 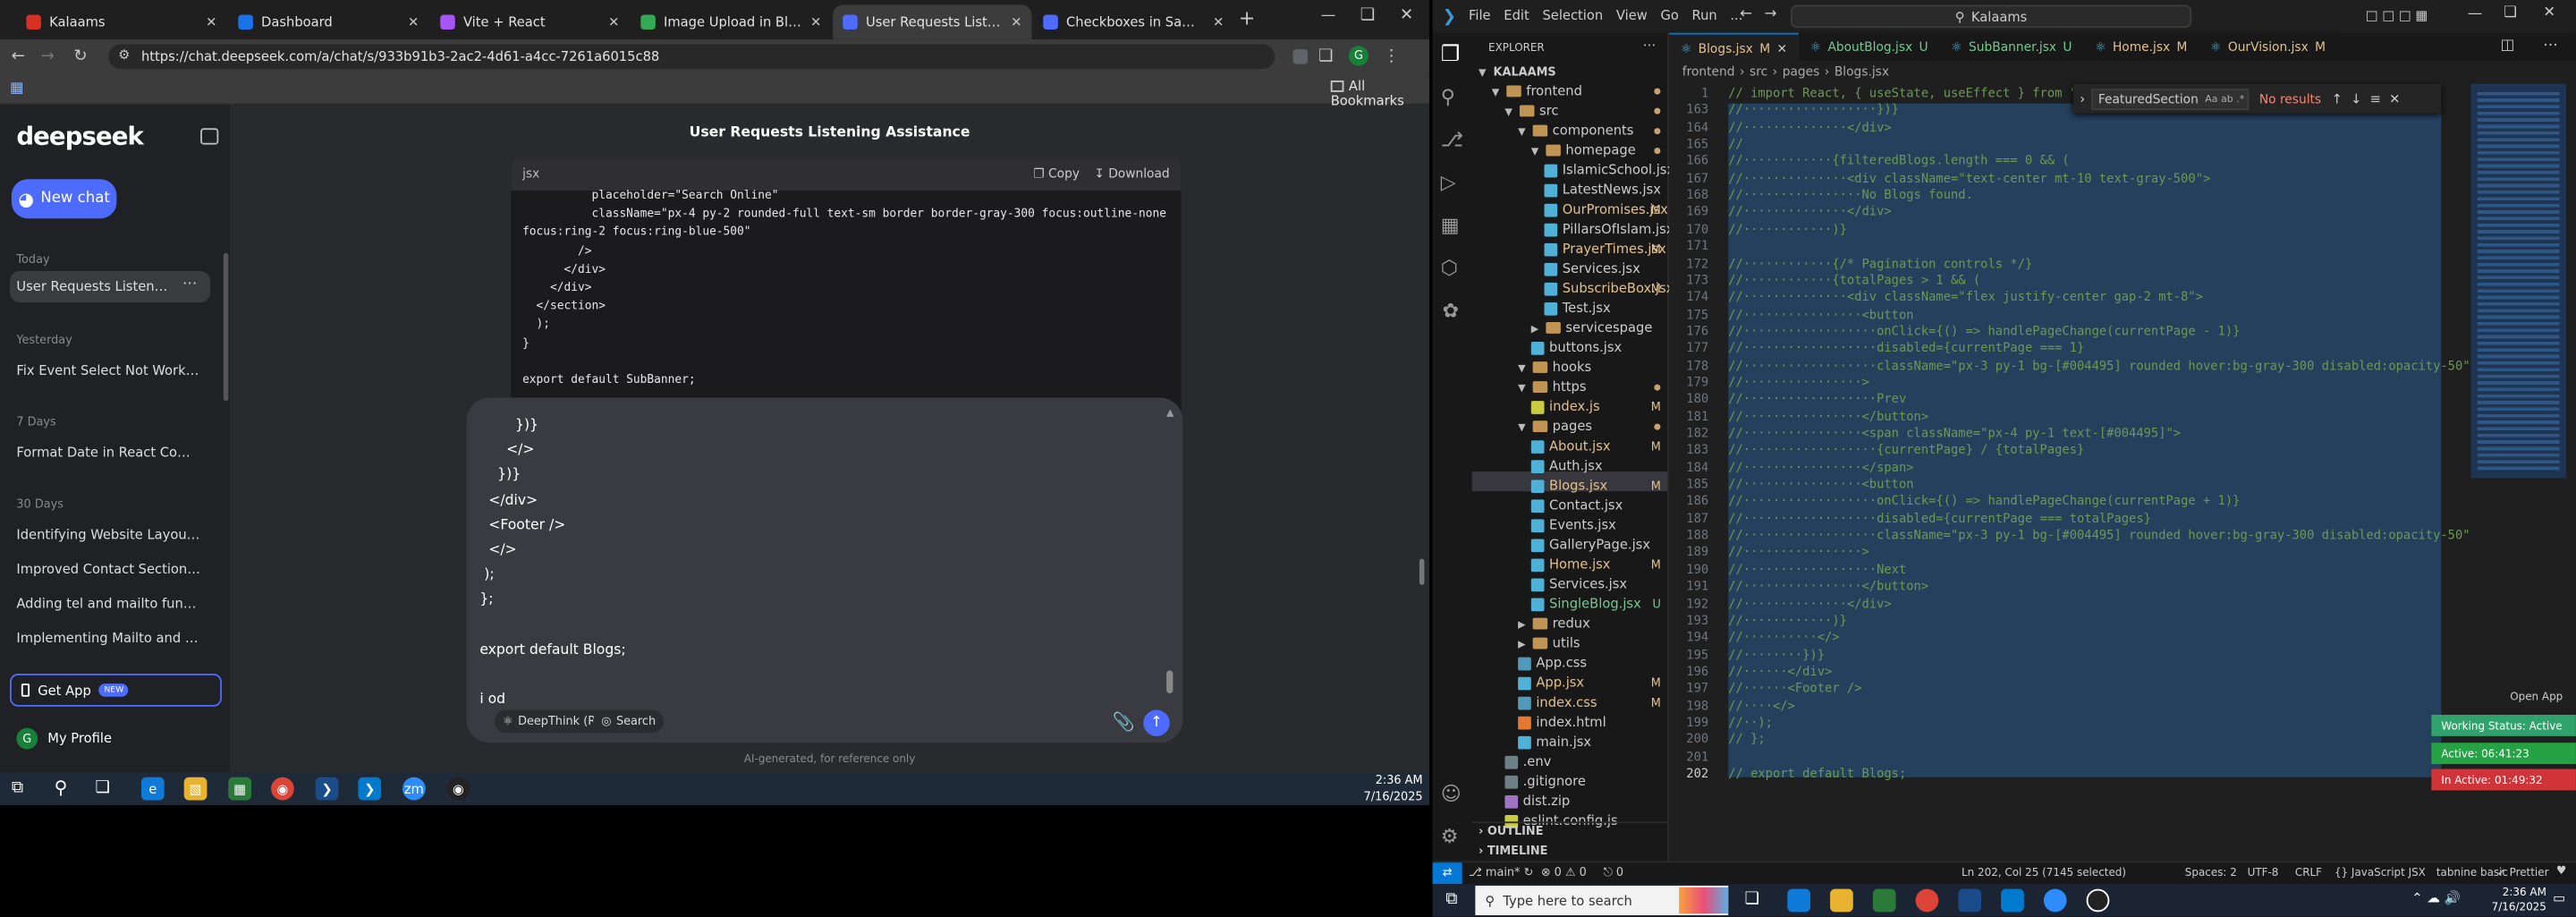 I want to click on vscode-icon: ❯, so click(x=370, y=789).